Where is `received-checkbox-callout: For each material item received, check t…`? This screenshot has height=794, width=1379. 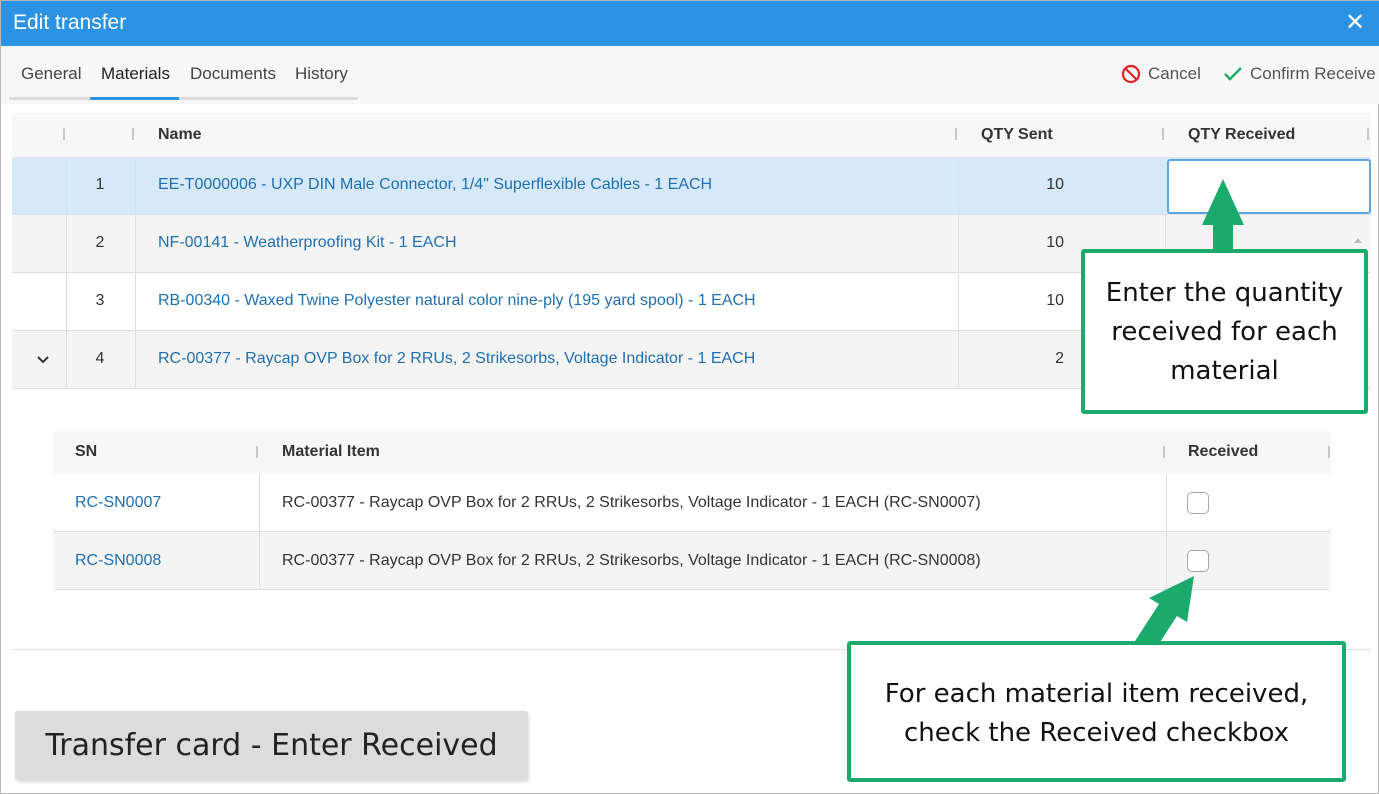 received-checkbox-callout: For each material item received, check t… is located at coordinates (1096, 711).